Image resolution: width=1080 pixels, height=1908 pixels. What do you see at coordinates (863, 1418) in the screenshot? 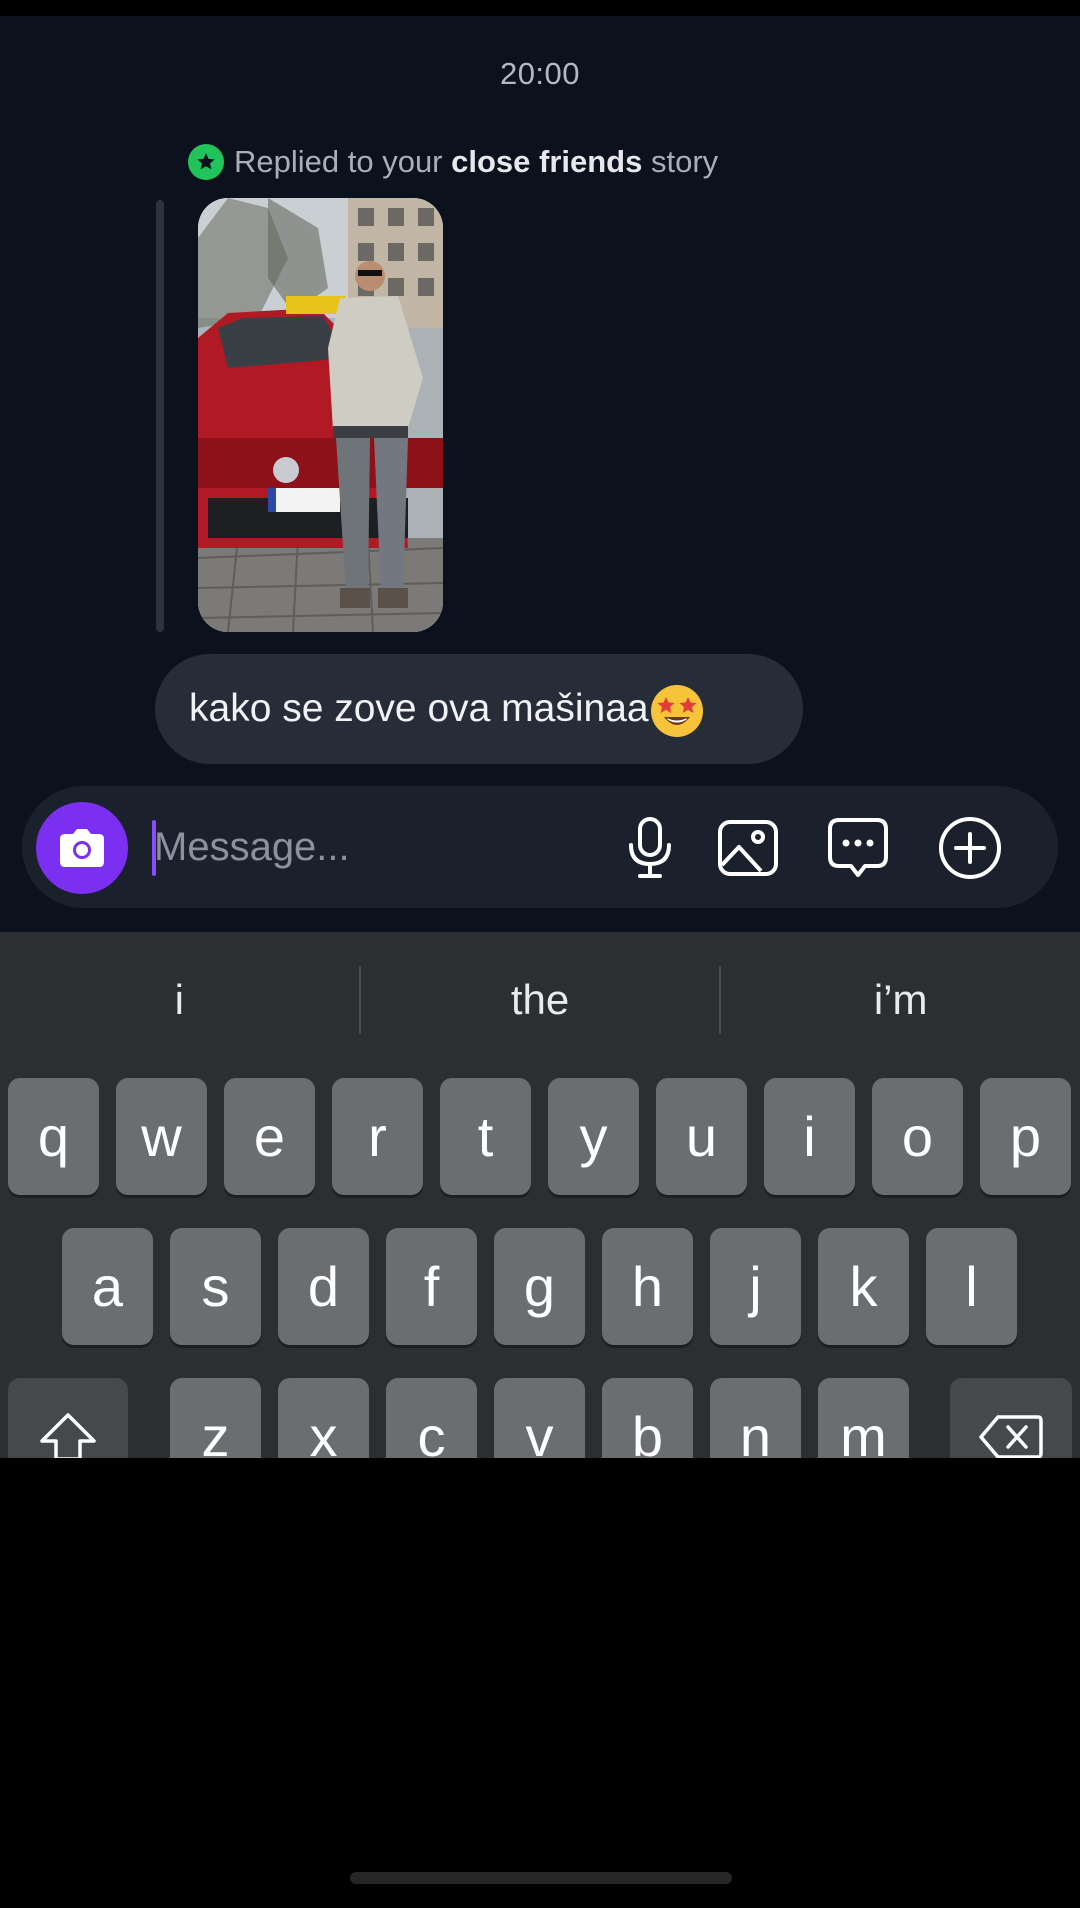
I see `key-m: m` at bounding box center [863, 1418].